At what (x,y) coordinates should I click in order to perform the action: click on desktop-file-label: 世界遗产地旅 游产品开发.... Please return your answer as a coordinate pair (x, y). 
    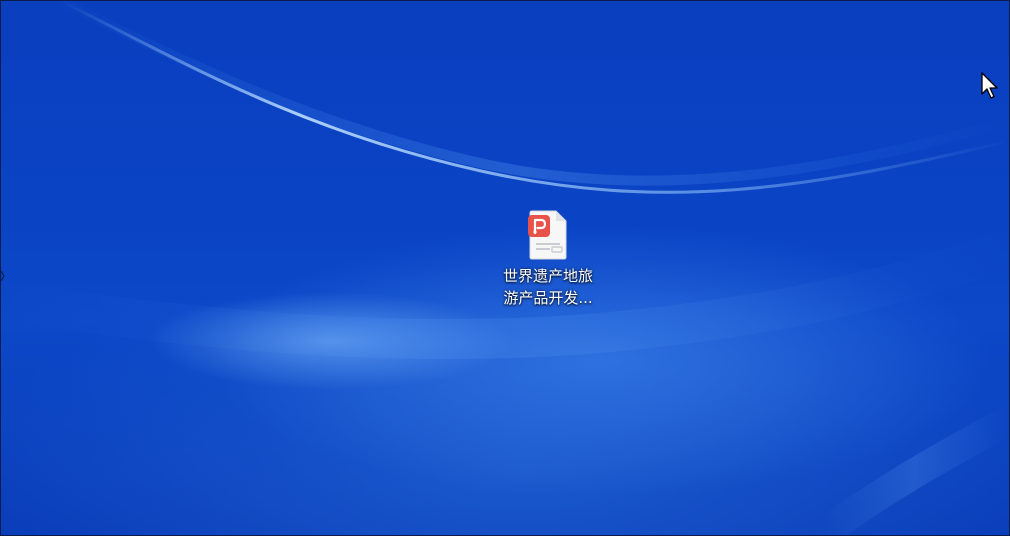
    Looking at the image, I should click on (548, 287).